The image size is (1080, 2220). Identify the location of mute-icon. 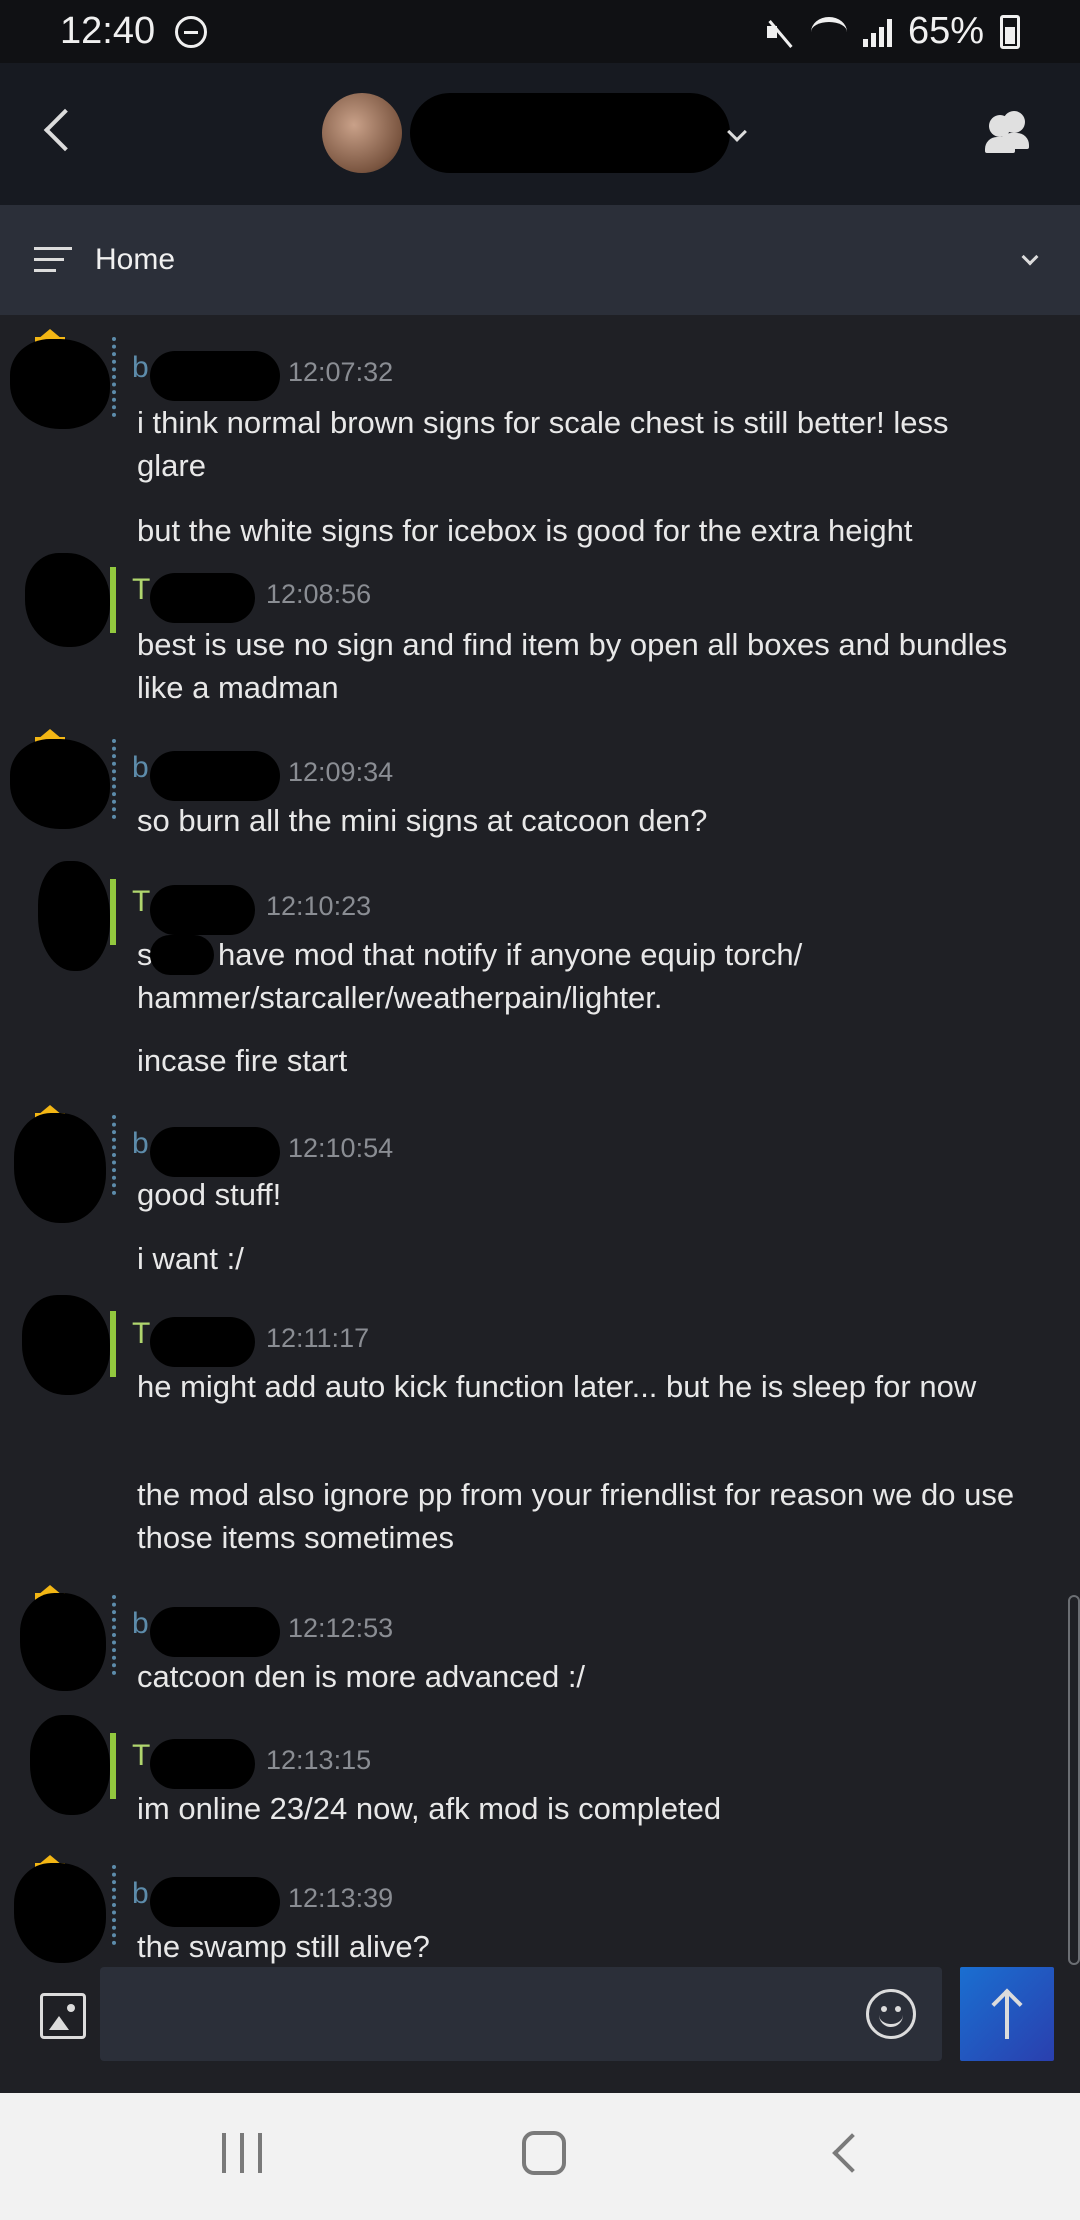
(780, 32).